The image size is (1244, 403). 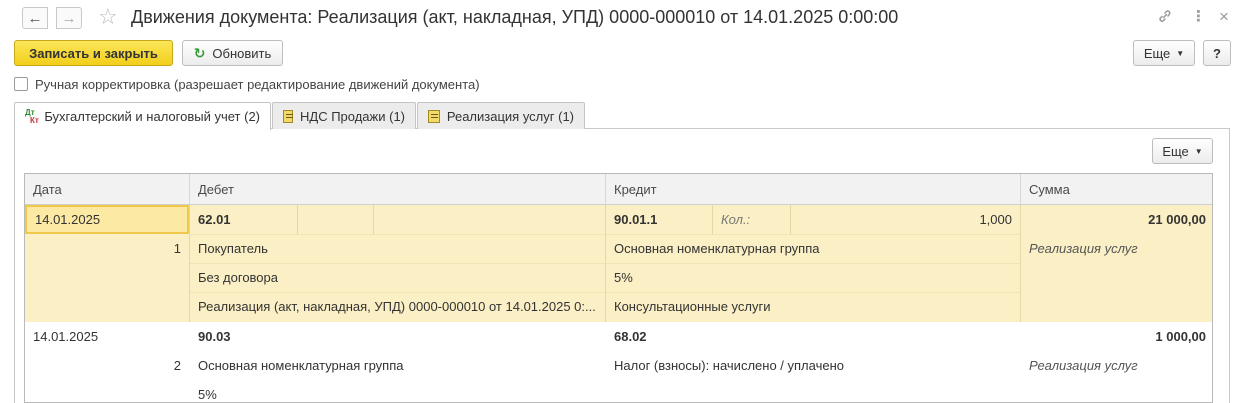 I want to click on refresh-button: ↻ Обновить, so click(x=232, y=53).